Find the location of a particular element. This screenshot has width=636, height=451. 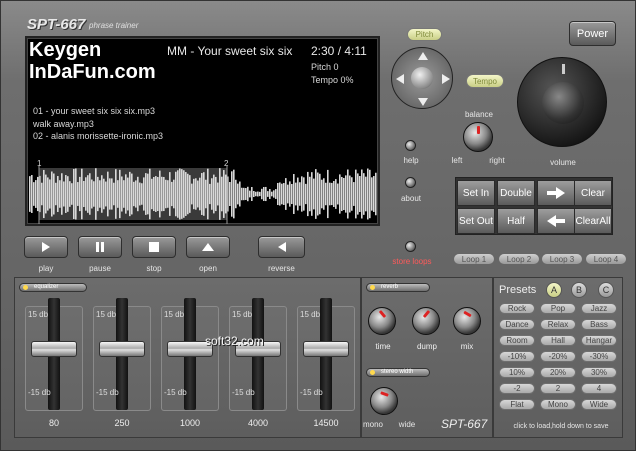

reverb-time-knob is located at coordinates (382, 321).